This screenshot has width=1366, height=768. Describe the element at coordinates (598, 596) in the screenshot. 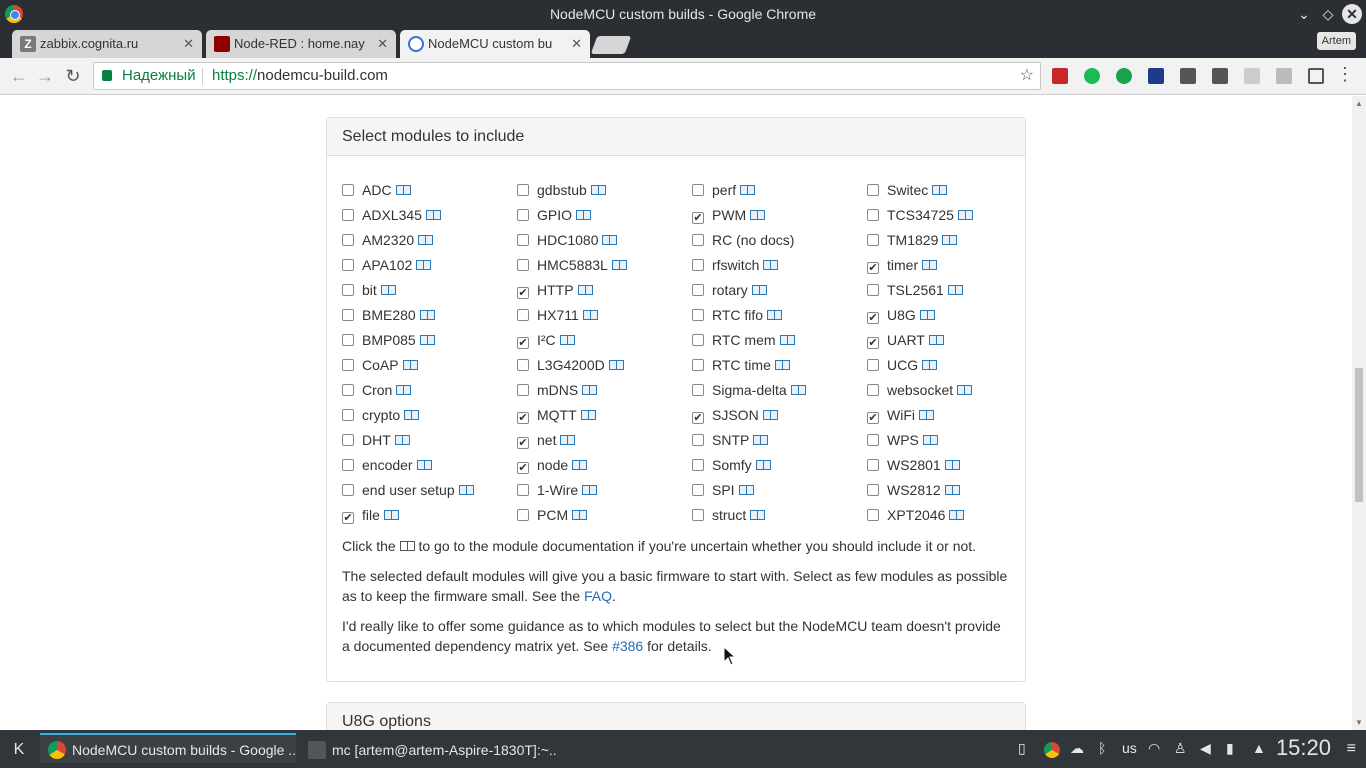

I see `faq-link: FAQ` at that location.